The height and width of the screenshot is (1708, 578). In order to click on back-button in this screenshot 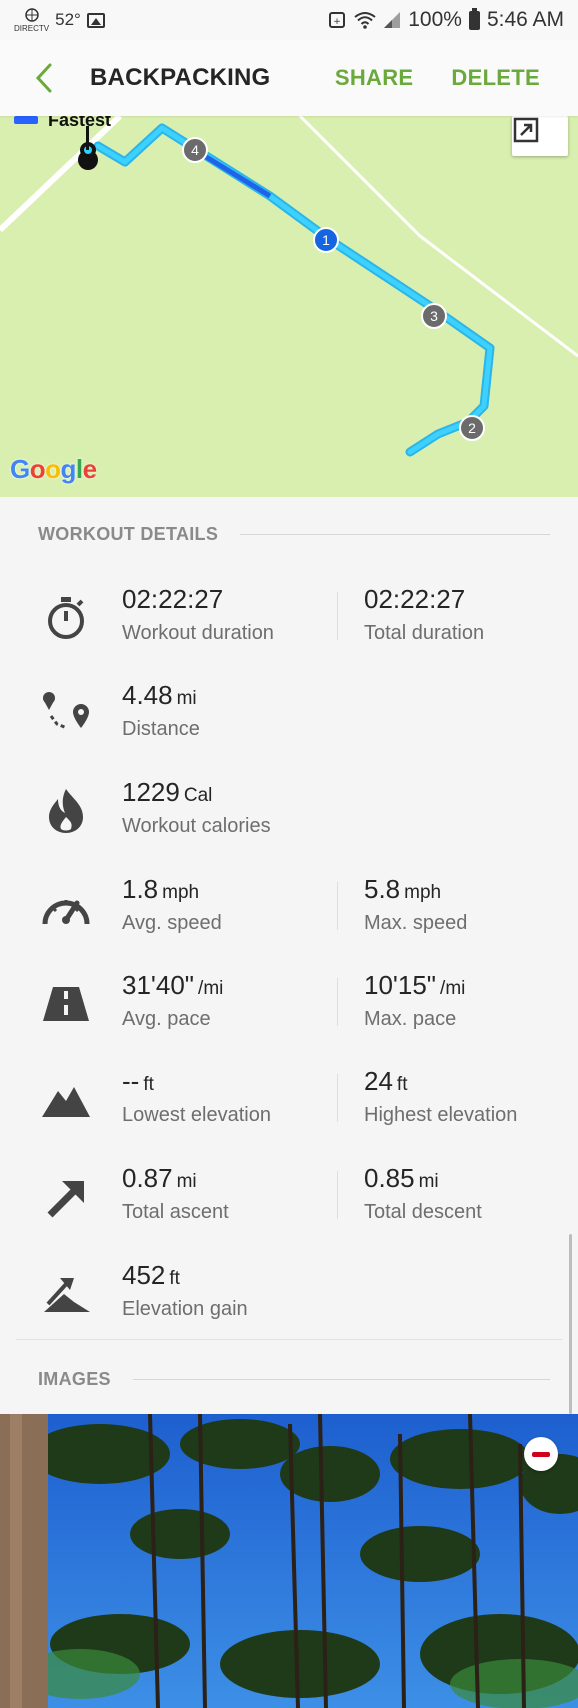, I will do `click(44, 78)`.